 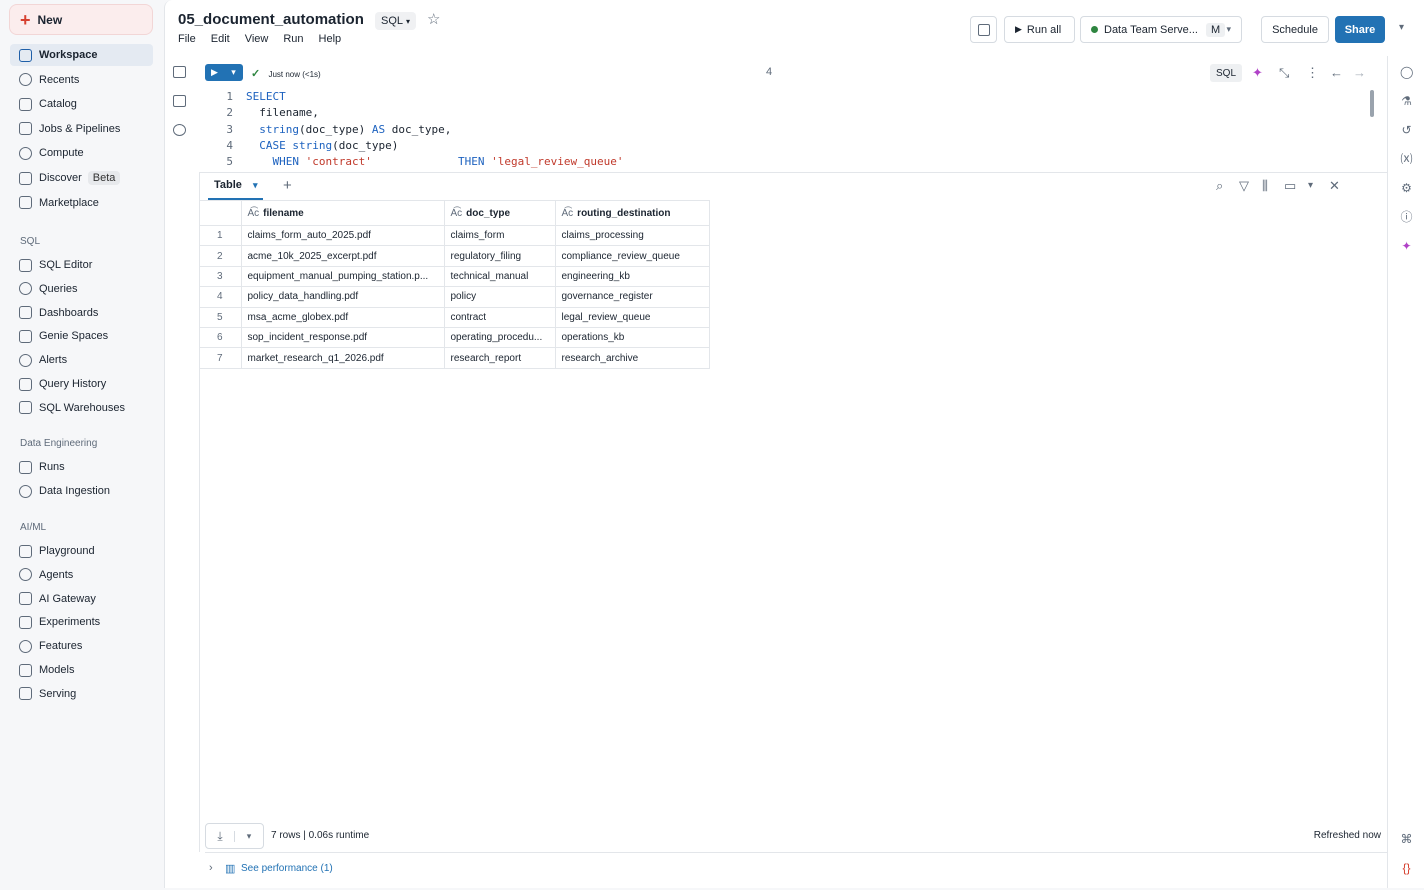 What do you see at coordinates (1336, 72) in the screenshot?
I see `arrow-left-icon: ←` at bounding box center [1336, 72].